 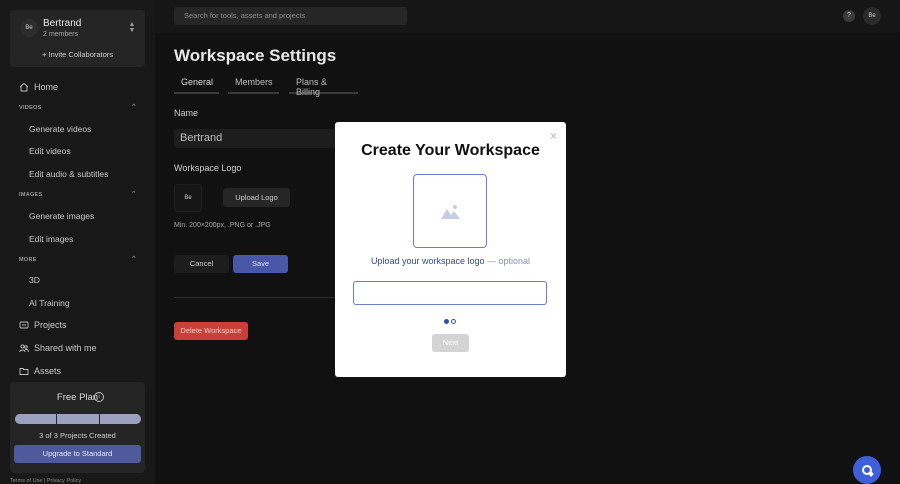 I want to click on chat-icon-tail, so click(x=871, y=474).